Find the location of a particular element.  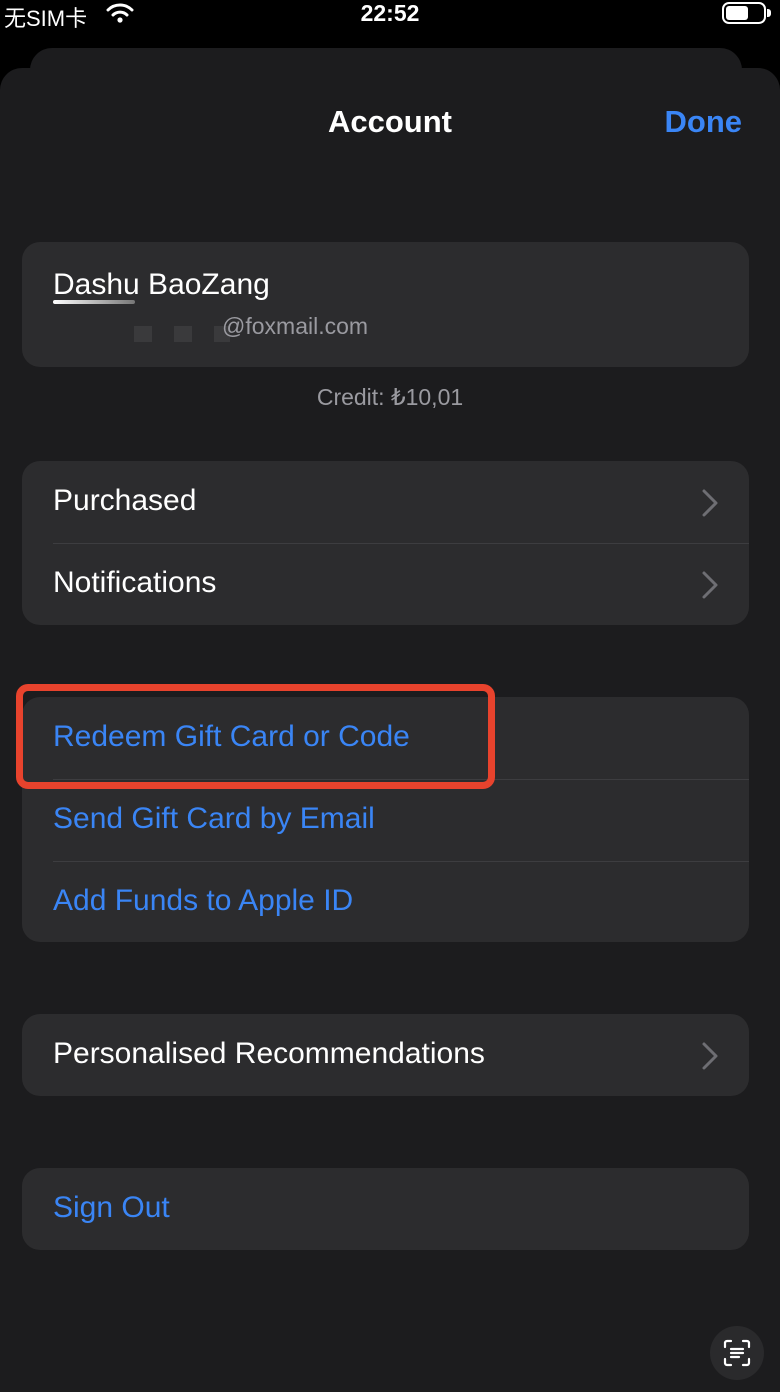

account-group-purchases: Purchased Notifications is located at coordinates (385, 543).